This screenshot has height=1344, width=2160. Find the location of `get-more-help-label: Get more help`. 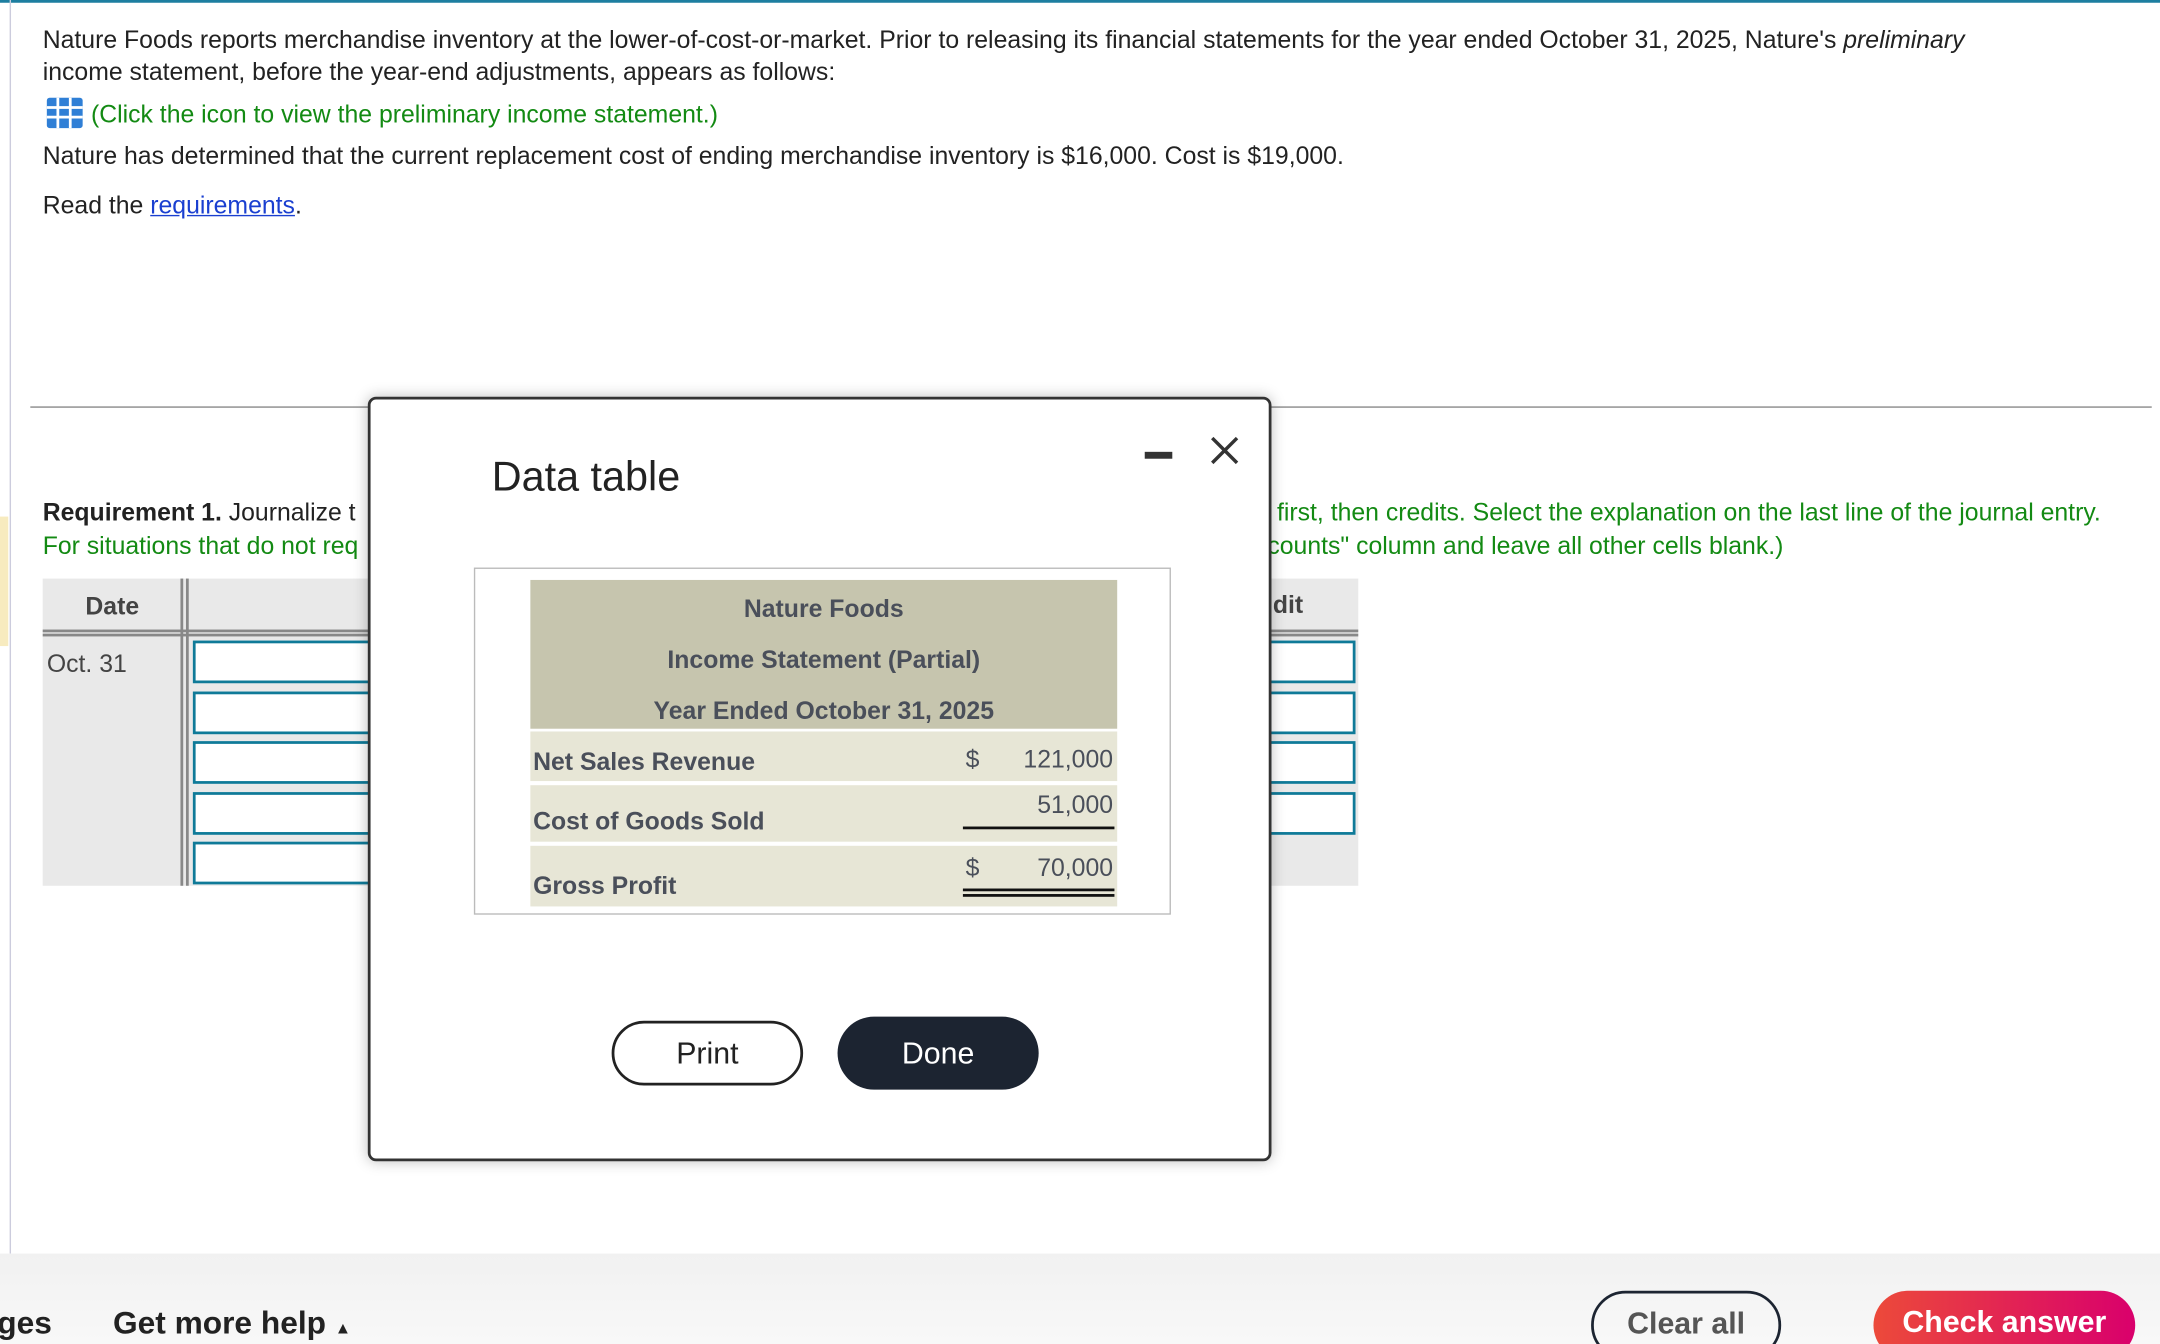

get-more-help-label: Get more help is located at coordinates (219, 1322).